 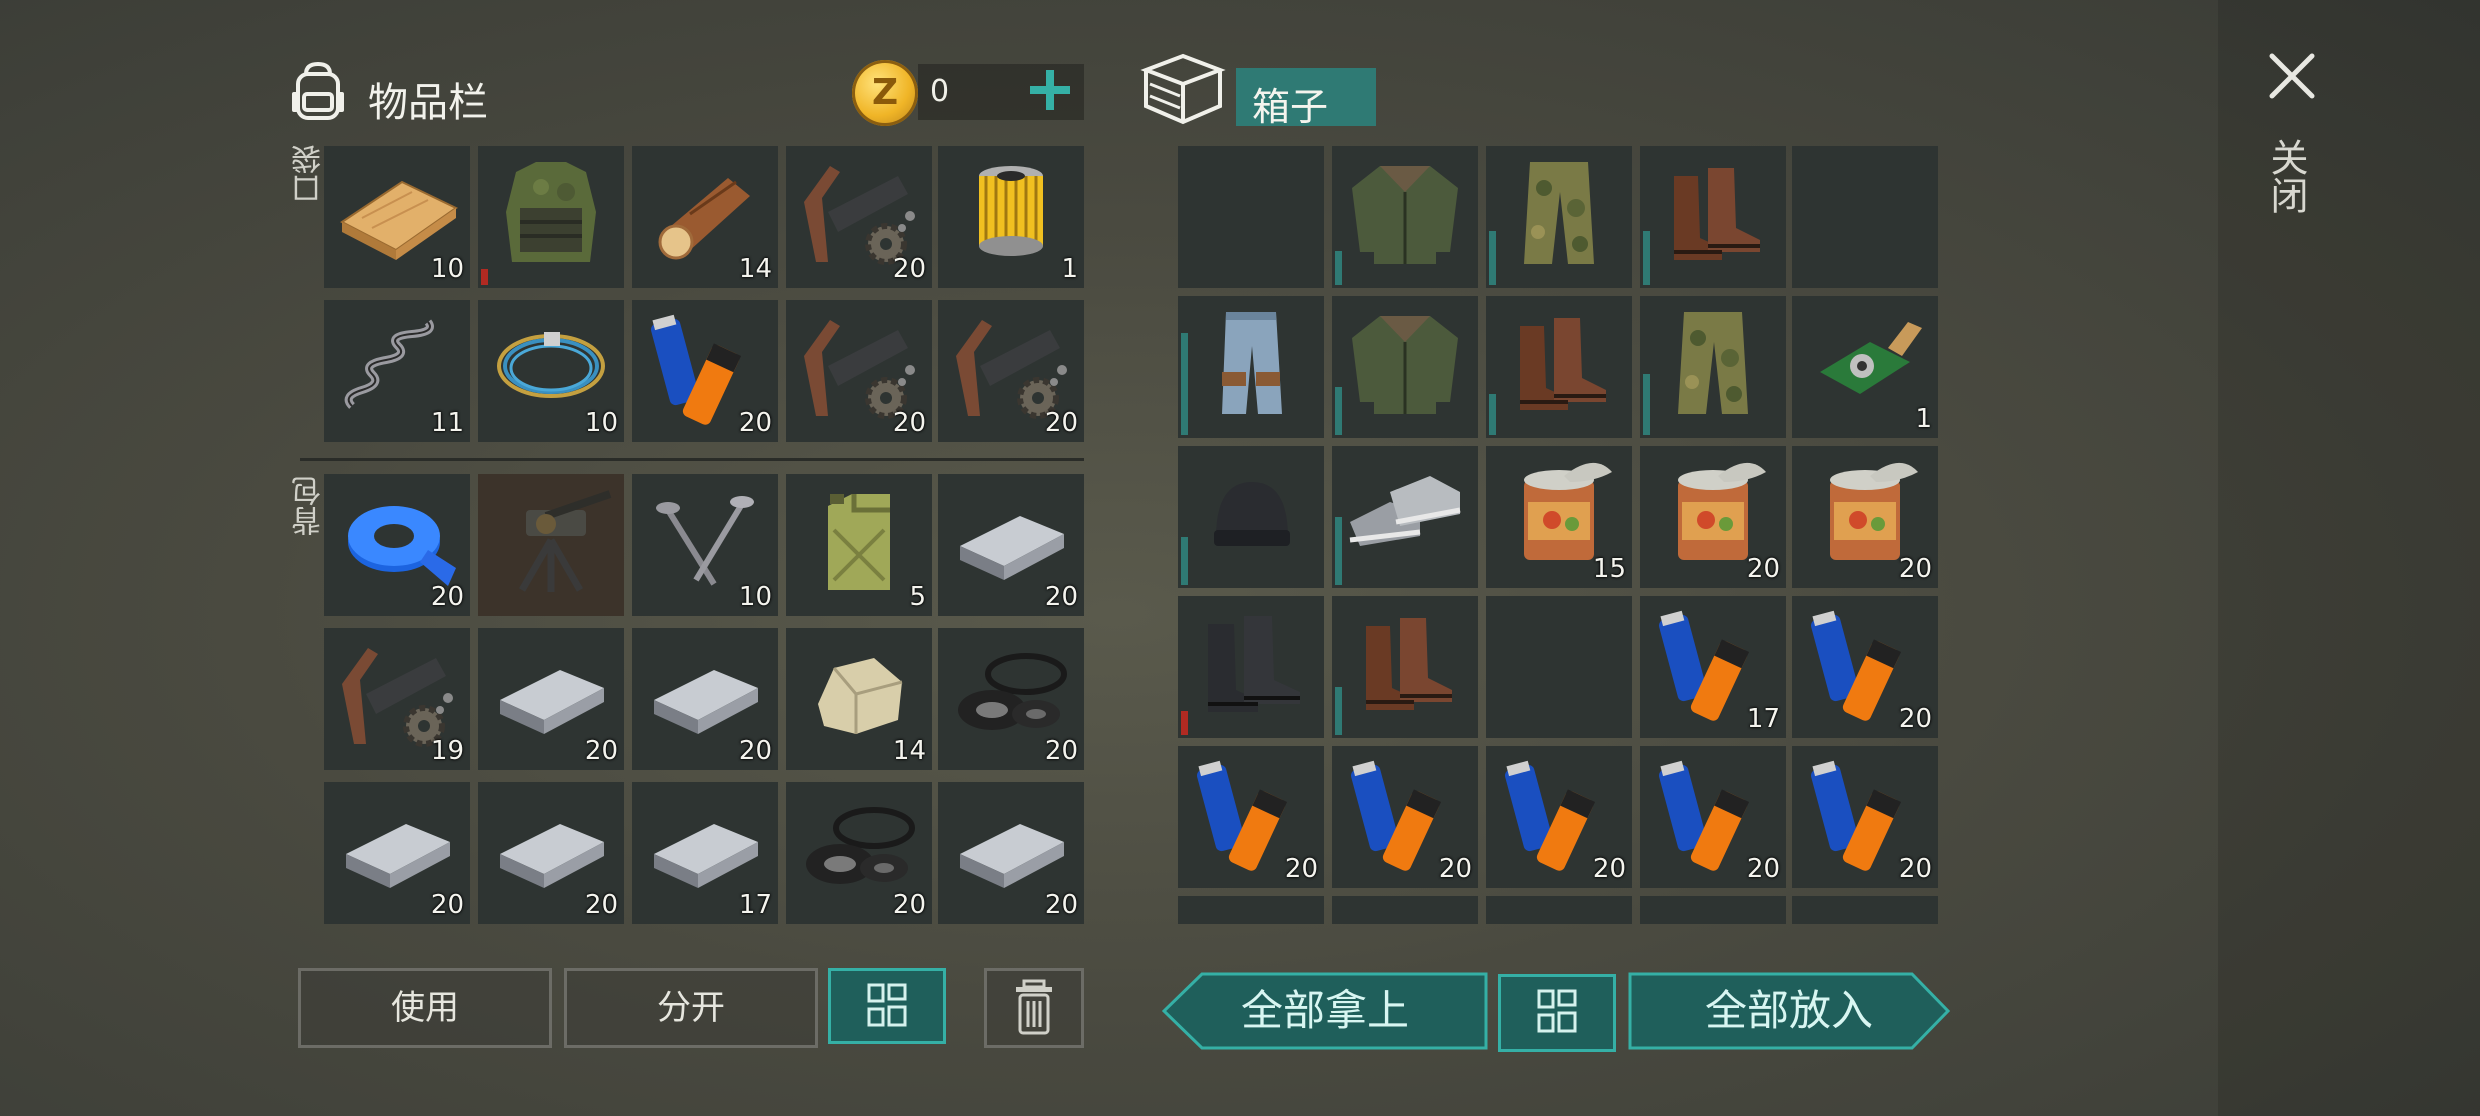 I want to click on close-label: 关闭, so click(x=2289, y=176).